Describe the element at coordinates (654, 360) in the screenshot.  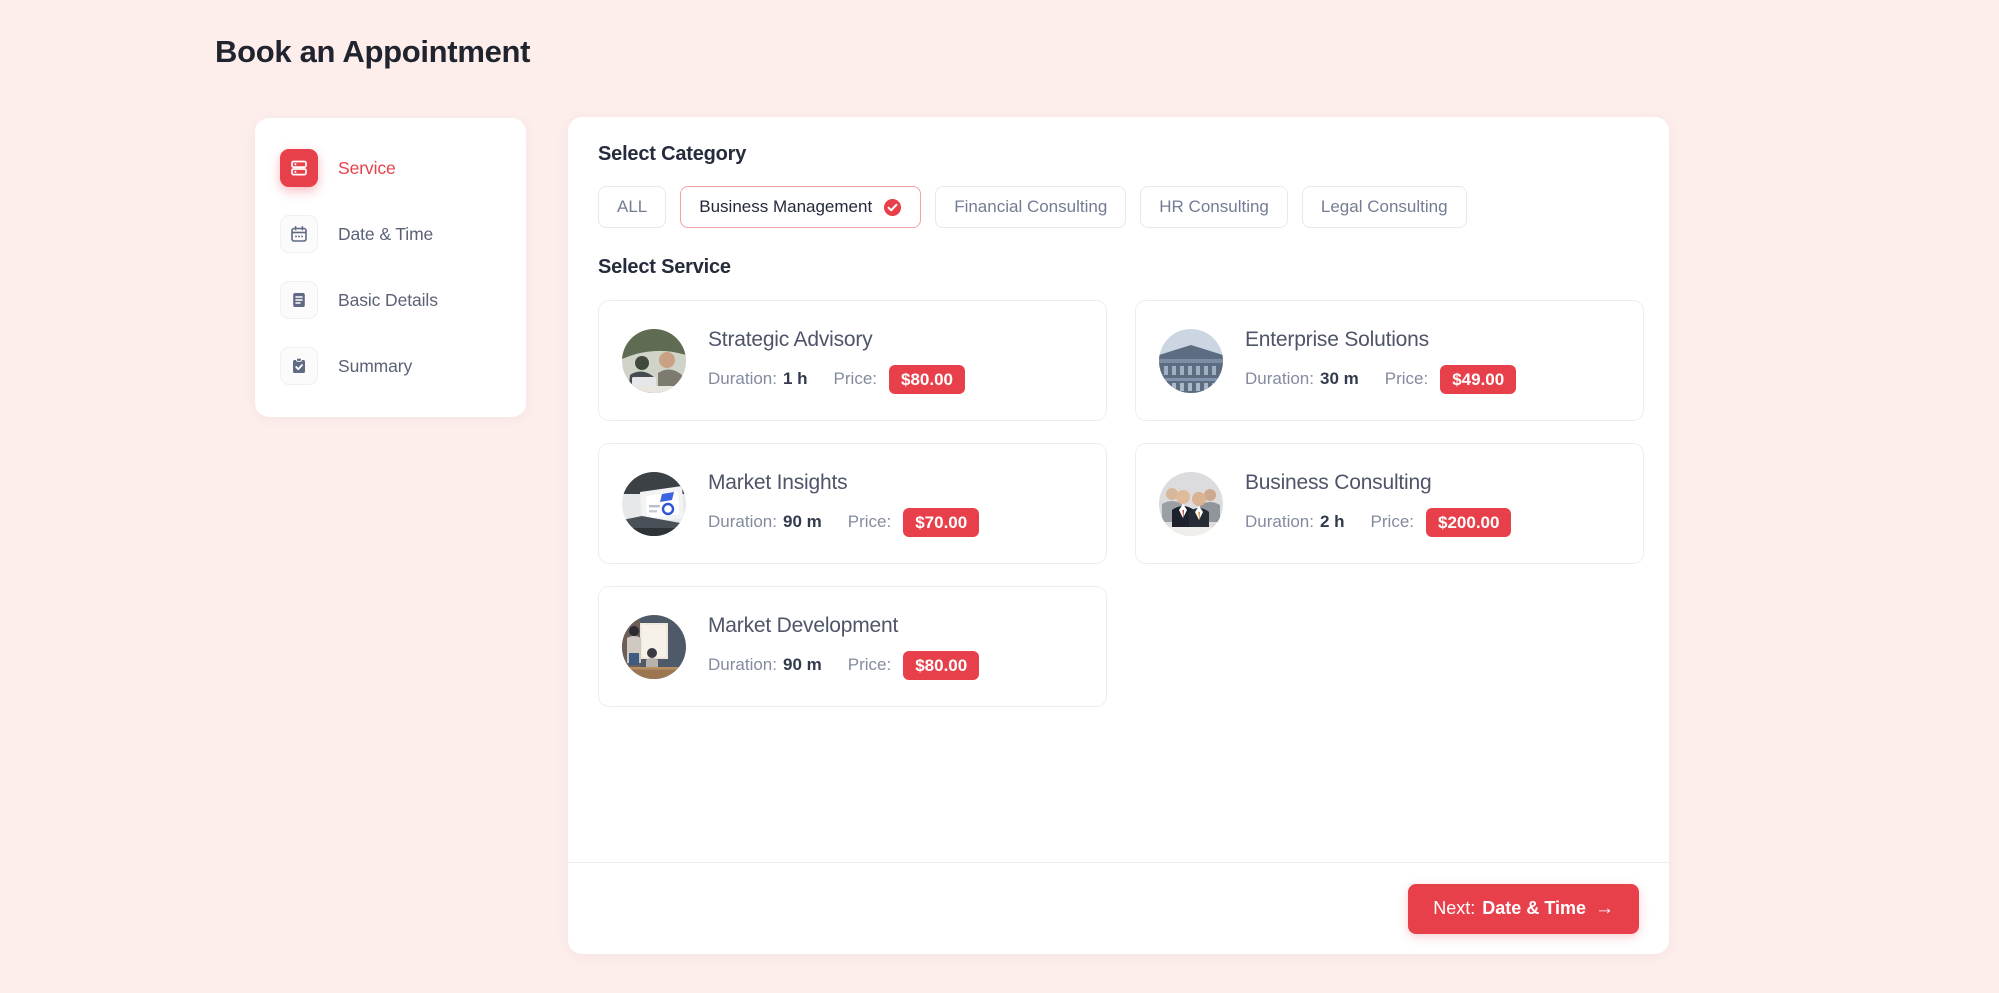
I see `people-at-laptop-photo` at that location.